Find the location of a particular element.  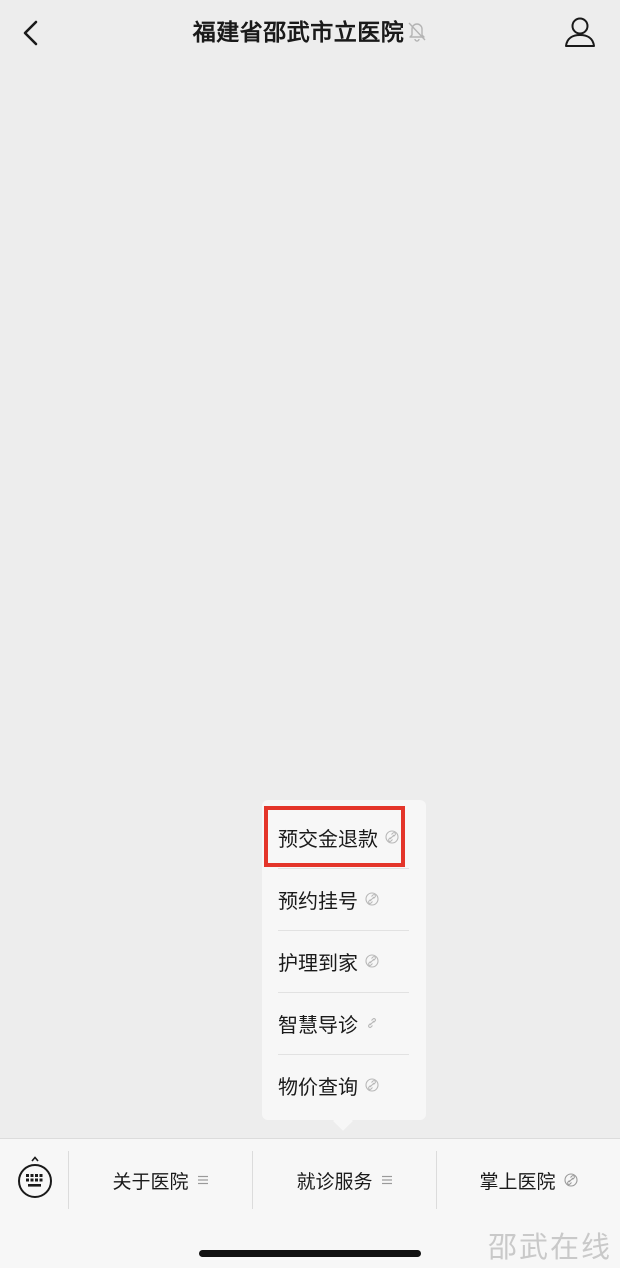

page-title: 福建省邵武市立医院 is located at coordinates (298, 33).